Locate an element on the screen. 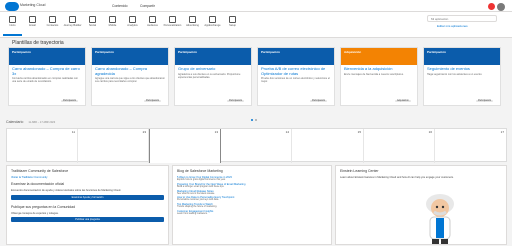 This screenshot has width=512, height=246. app-item-email: Email is located at coordinates (32, 25).